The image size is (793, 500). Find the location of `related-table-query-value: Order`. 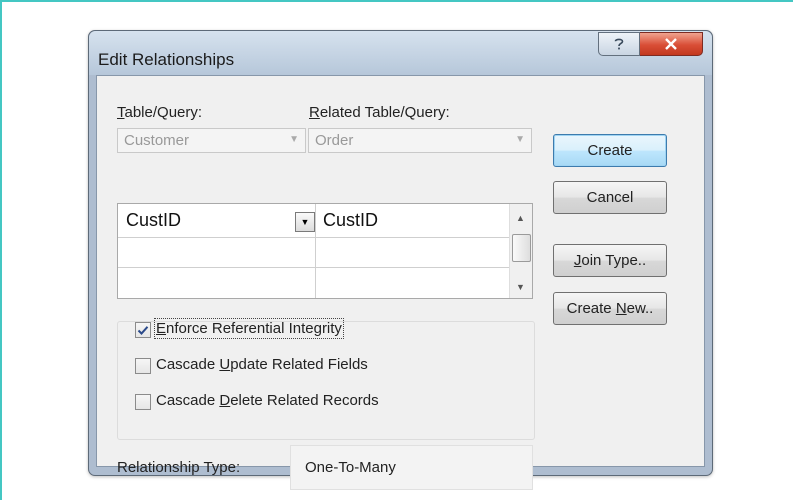

related-table-query-value: Order is located at coordinates (334, 140).